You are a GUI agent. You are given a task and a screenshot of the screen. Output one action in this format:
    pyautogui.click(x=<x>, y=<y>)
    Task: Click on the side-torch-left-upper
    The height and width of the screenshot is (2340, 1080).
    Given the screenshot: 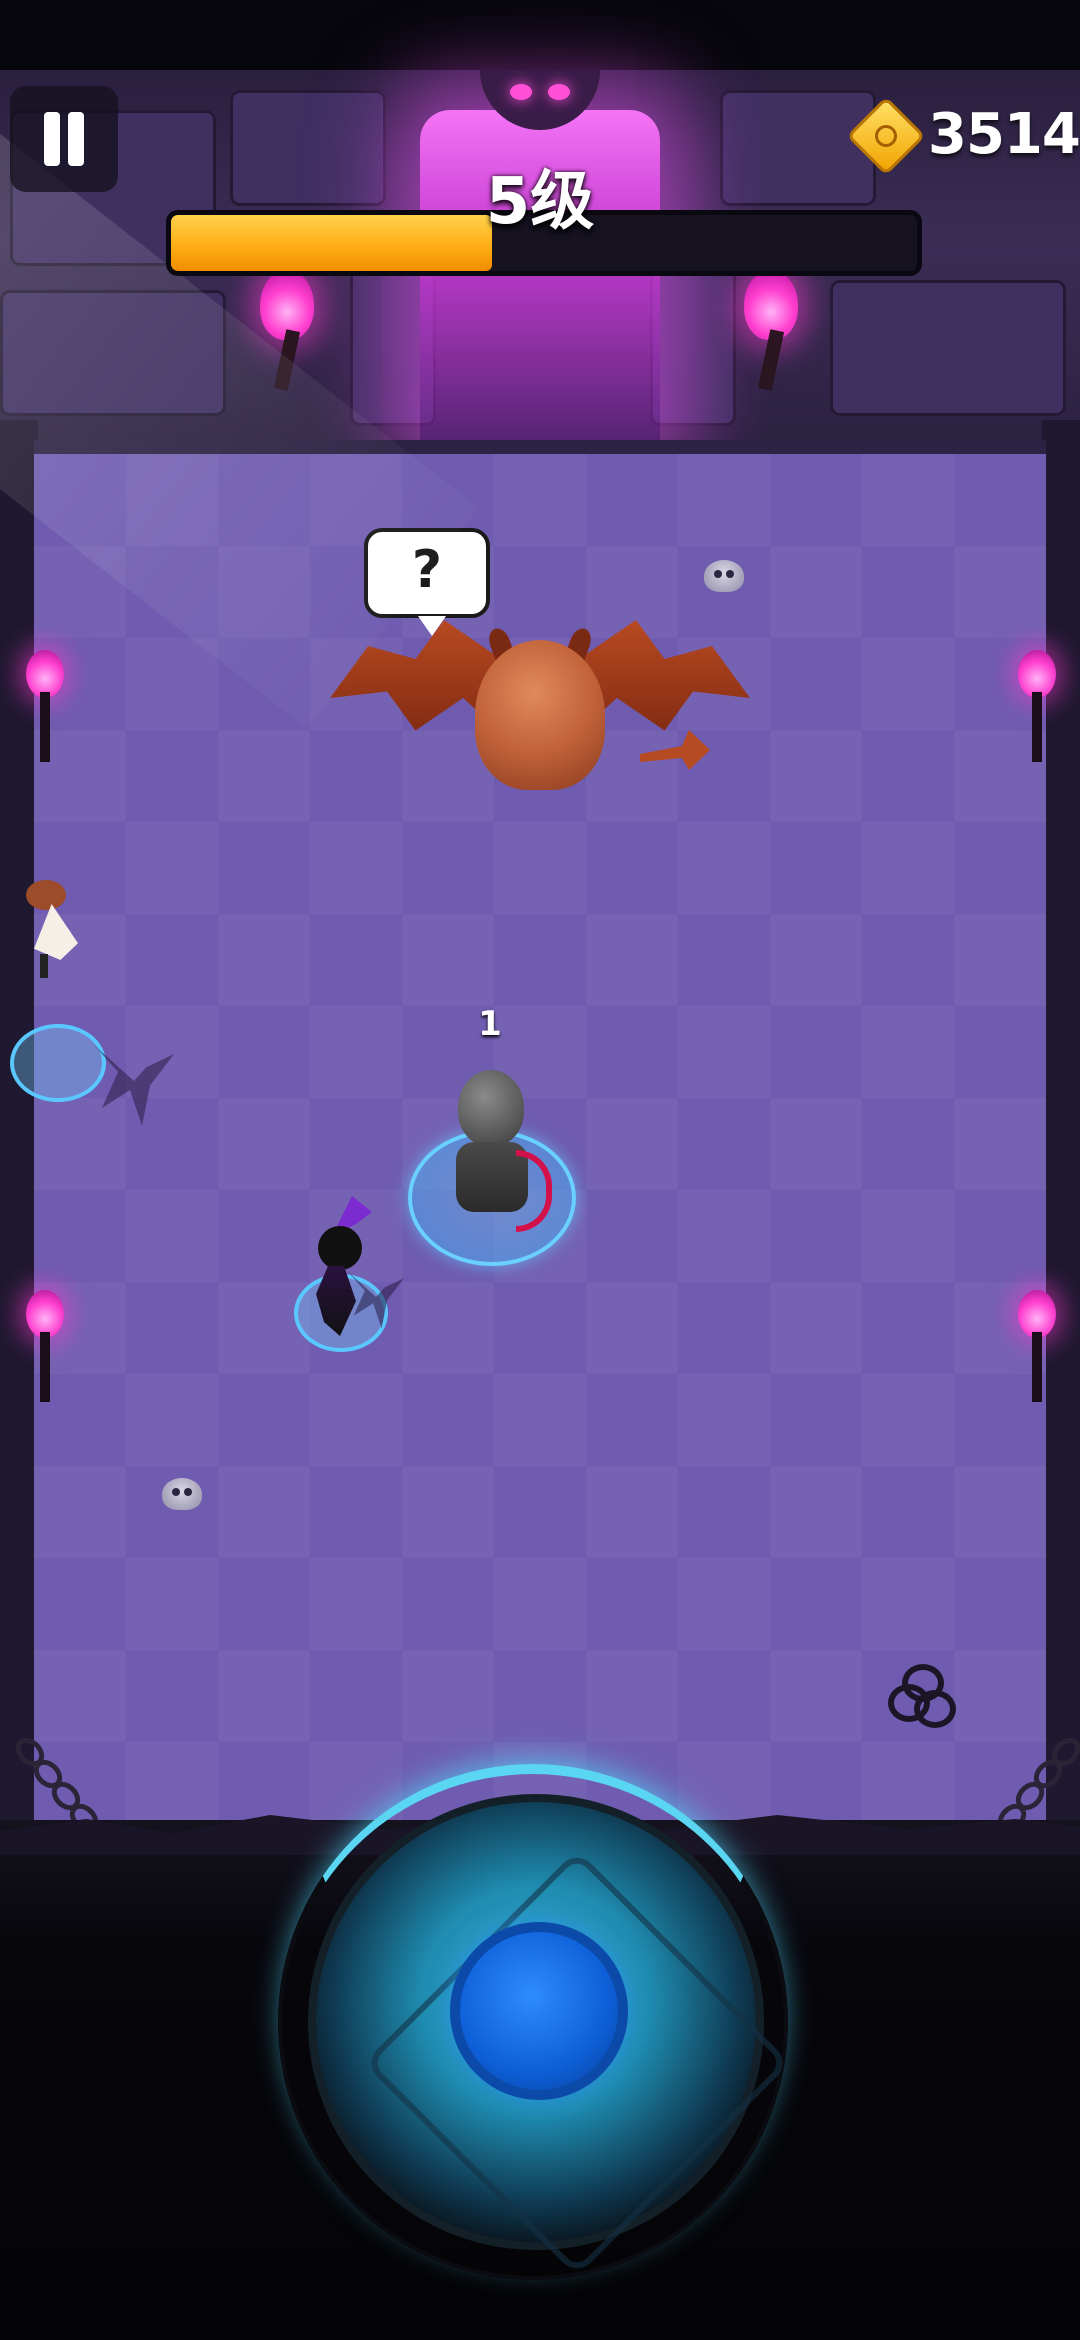 What is the action you would take?
    pyautogui.click(x=45, y=706)
    